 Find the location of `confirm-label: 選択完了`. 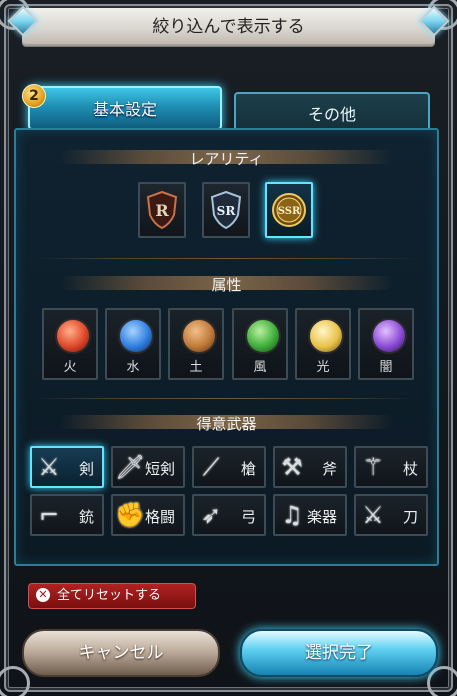

confirm-label: 選択完了 is located at coordinates (339, 653).